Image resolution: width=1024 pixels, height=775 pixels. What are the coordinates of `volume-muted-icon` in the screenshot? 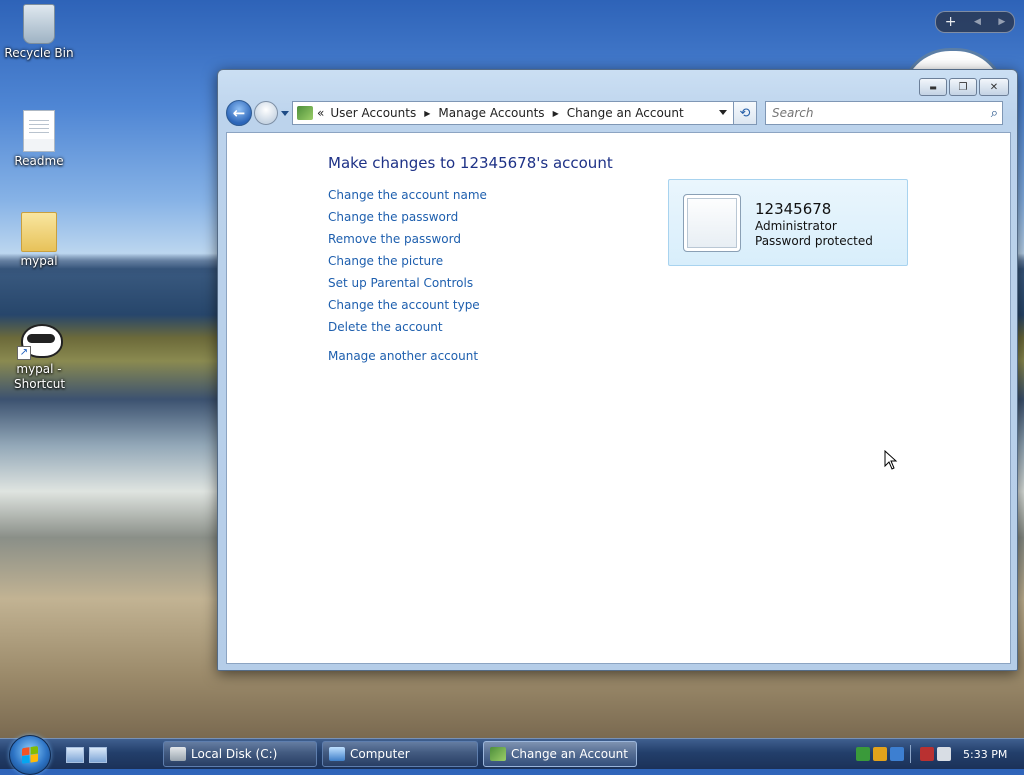 It's located at (944, 754).